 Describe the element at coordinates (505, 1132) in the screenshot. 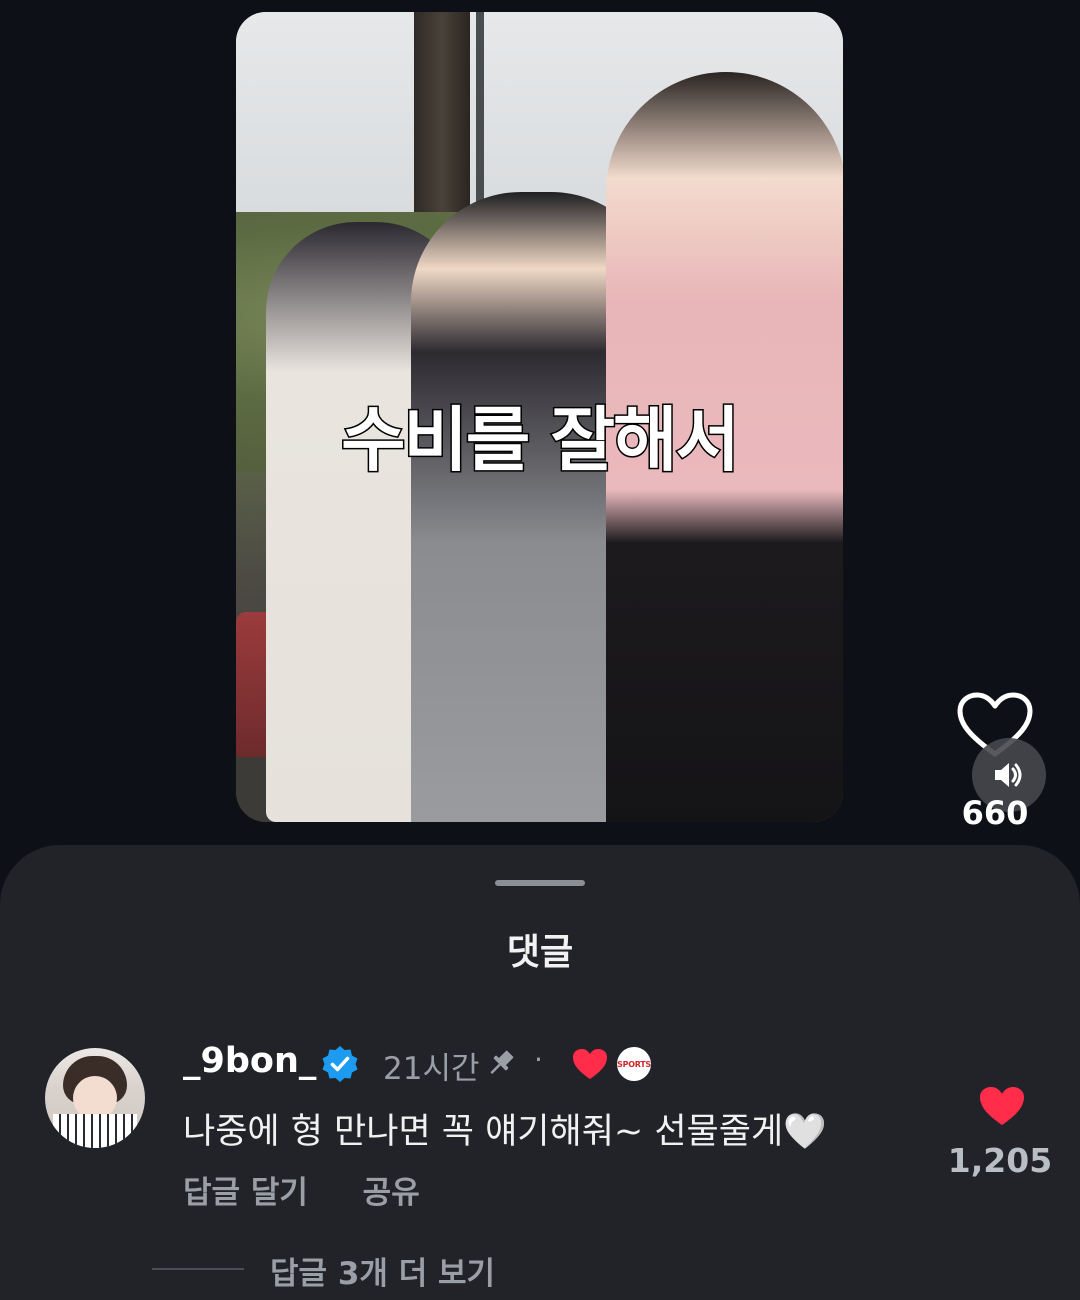

I see `comment-text: 나중에 형 만나면 꼭 얘기해줘~ 선물줄게🤍` at that location.